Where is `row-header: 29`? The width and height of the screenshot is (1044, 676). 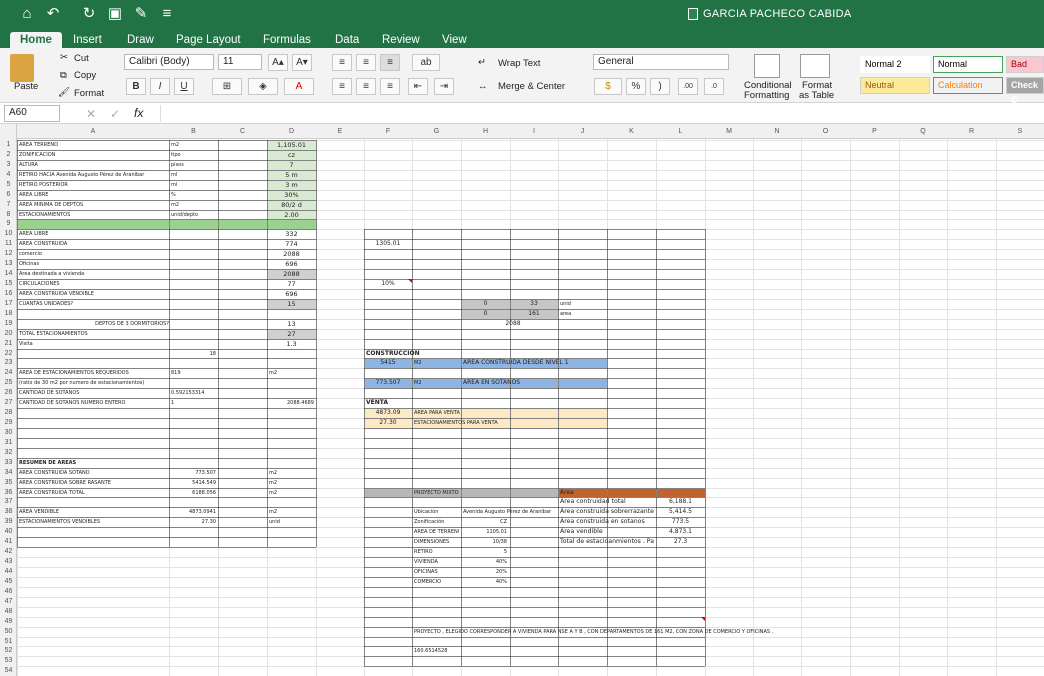
row-header: 29 is located at coordinates (8, 423).